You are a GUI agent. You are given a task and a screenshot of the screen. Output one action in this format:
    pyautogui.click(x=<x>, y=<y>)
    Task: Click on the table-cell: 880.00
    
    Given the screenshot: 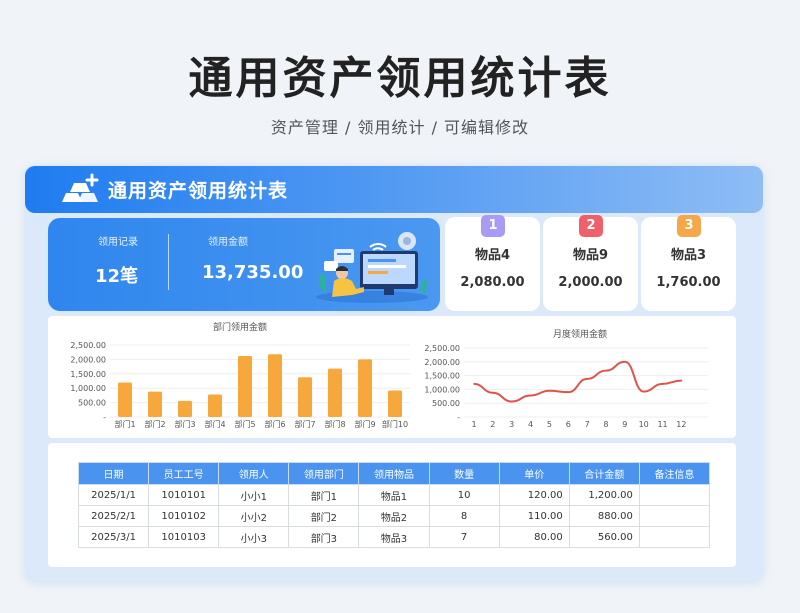 What is the action you would take?
    pyautogui.click(x=604, y=516)
    